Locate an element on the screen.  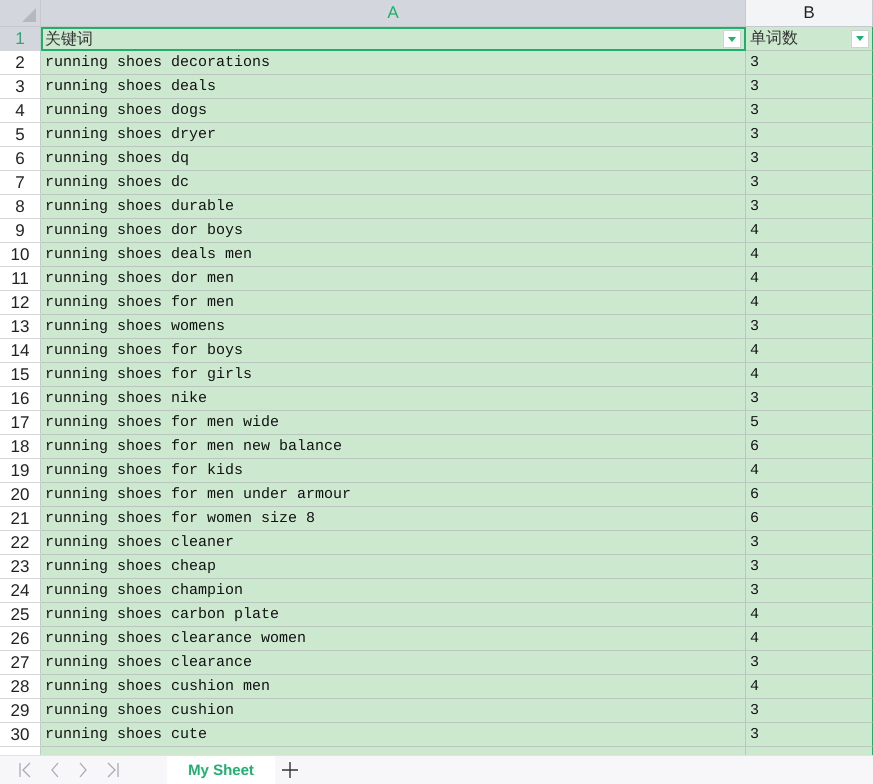
table-cell: running shoes for men new balance is located at coordinates (393, 447).